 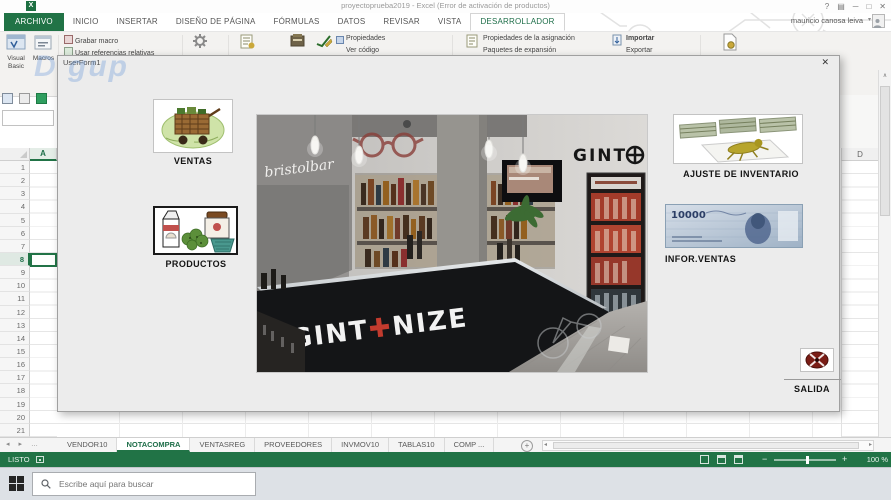 I want to click on quick-access-toolbar, so click(x=24, y=98).